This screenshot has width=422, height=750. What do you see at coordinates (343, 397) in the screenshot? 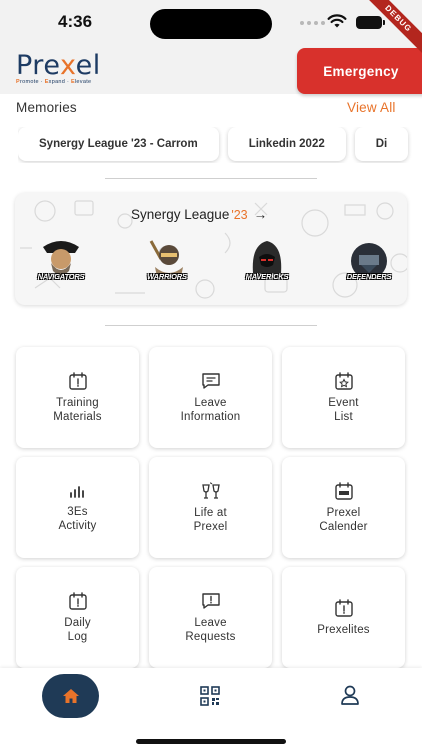
I see `tile-event-list: Event List` at bounding box center [343, 397].